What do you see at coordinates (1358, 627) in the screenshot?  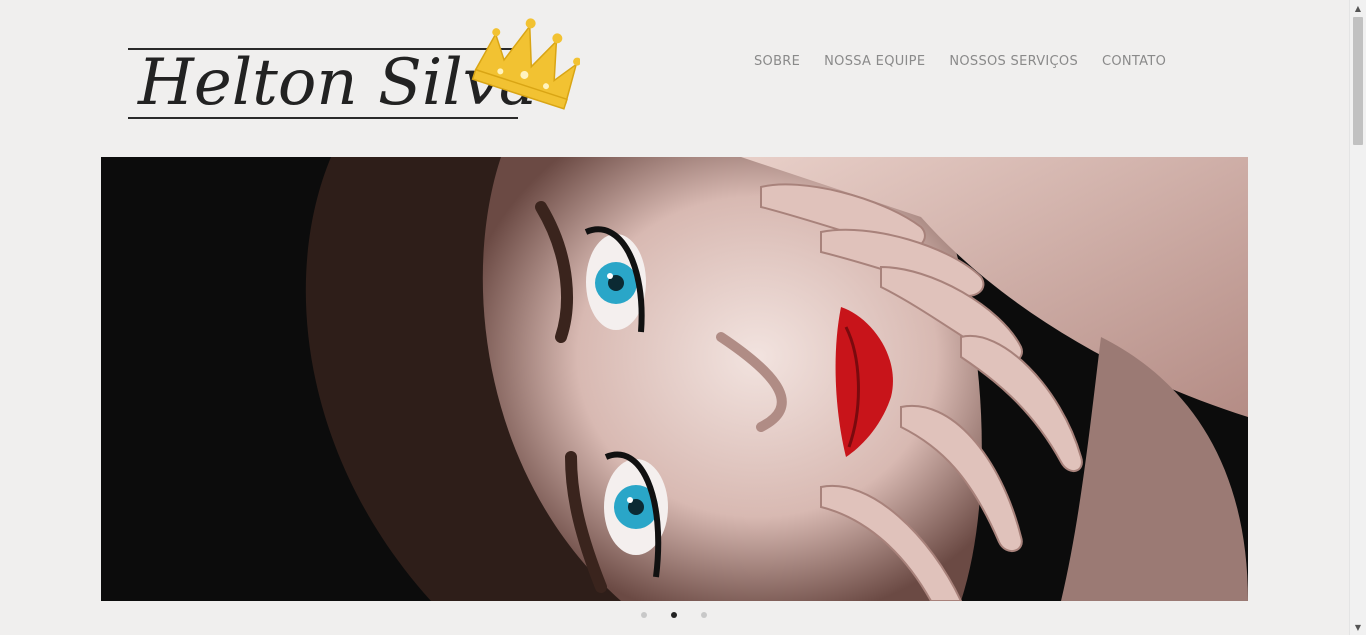 I see `scroll-down-arrow-icon: ▼` at bounding box center [1358, 627].